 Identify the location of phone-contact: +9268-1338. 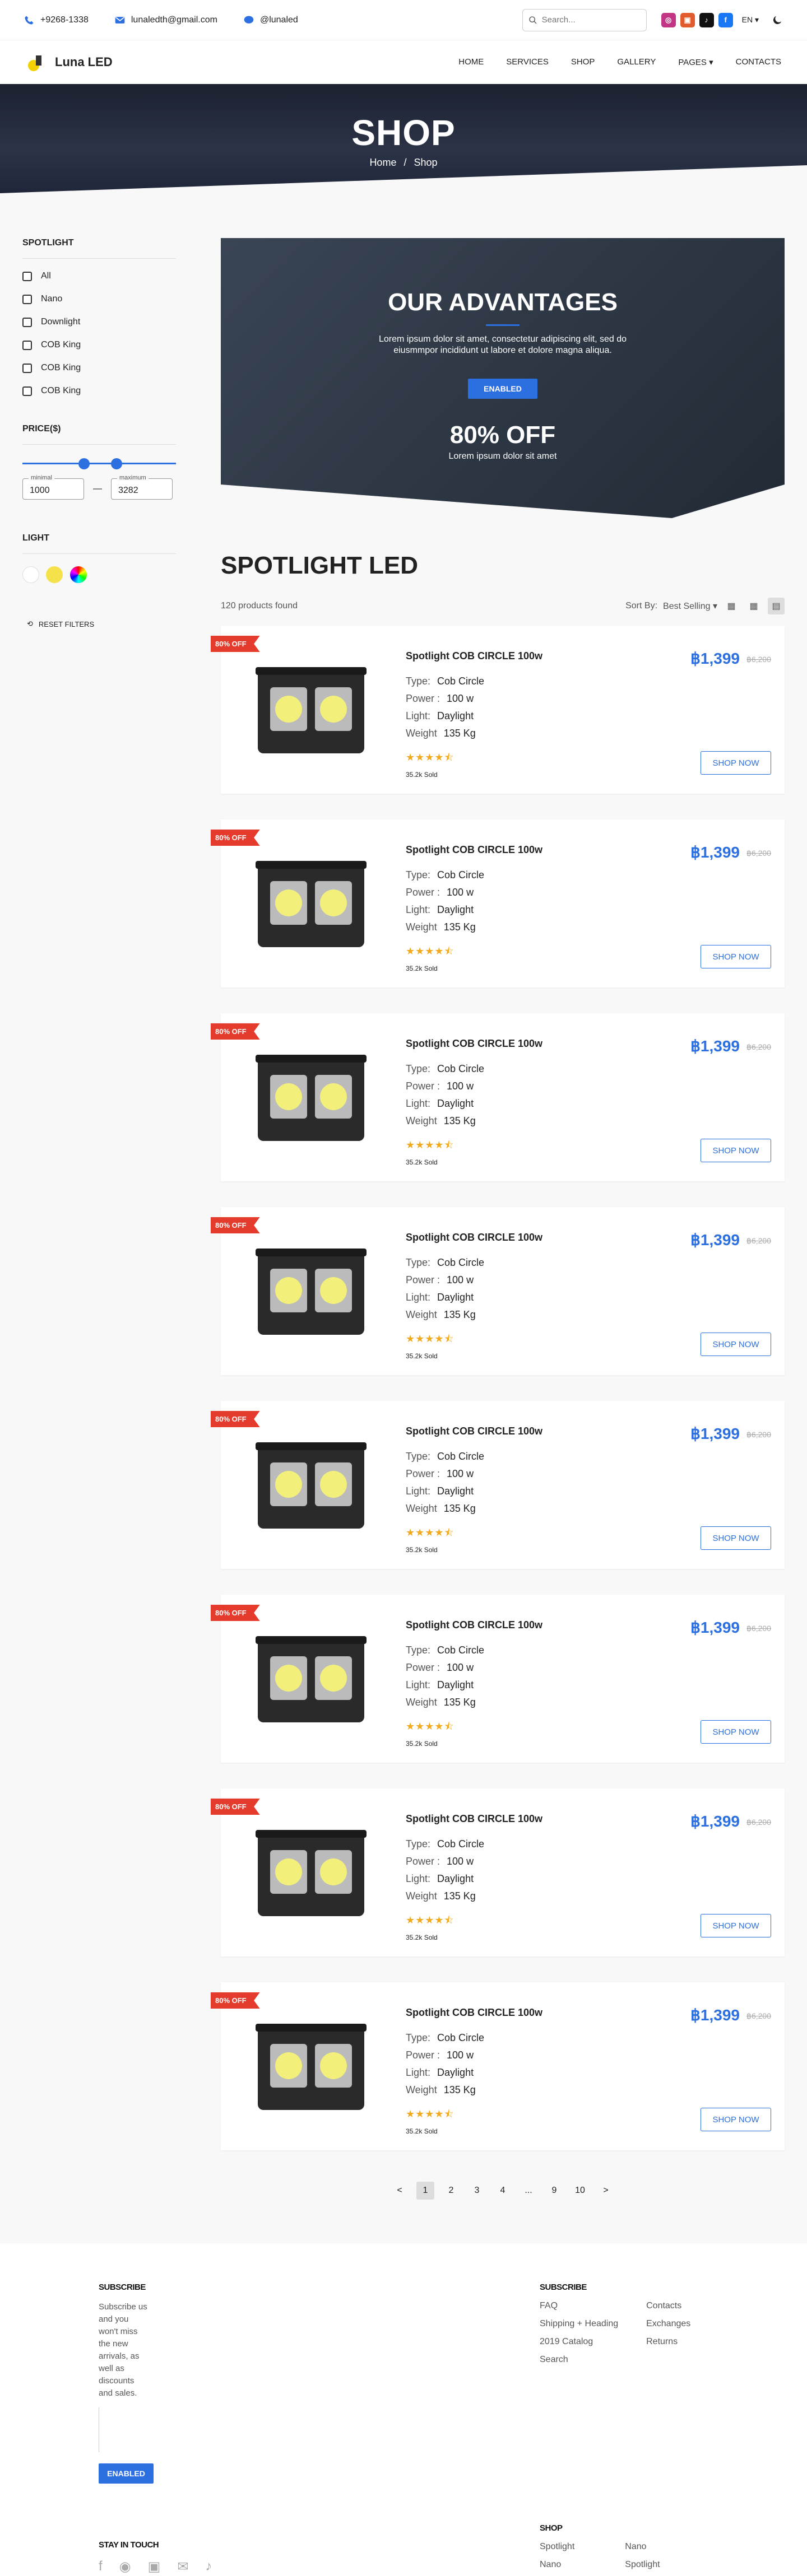
(56, 20).